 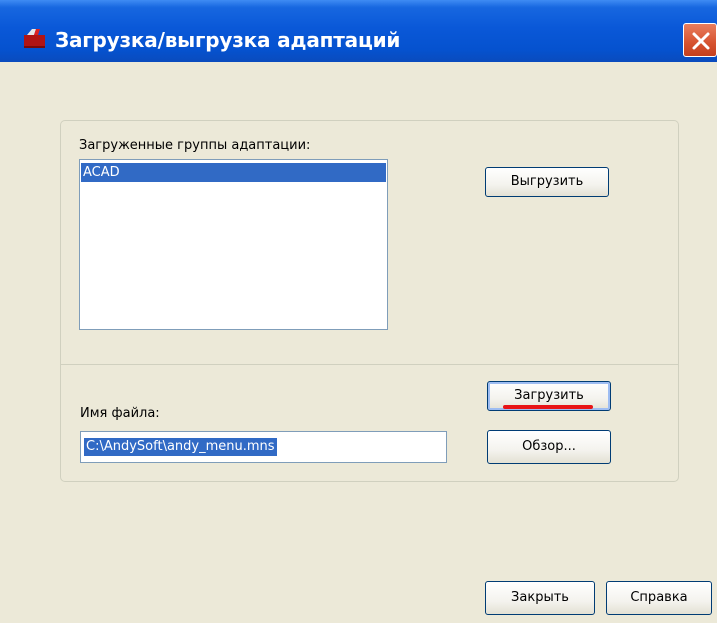 What do you see at coordinates (659, 598) in the screenshot?
I see `help-button: Справка` at bounding box center [659, 598].